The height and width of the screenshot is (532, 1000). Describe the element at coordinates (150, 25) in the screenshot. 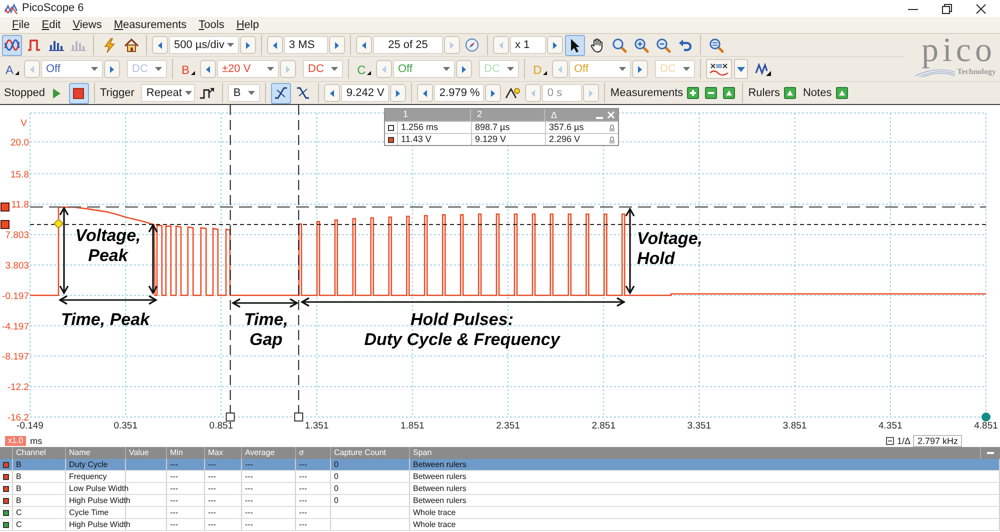

I see `menu-item: Measurements` at that location.